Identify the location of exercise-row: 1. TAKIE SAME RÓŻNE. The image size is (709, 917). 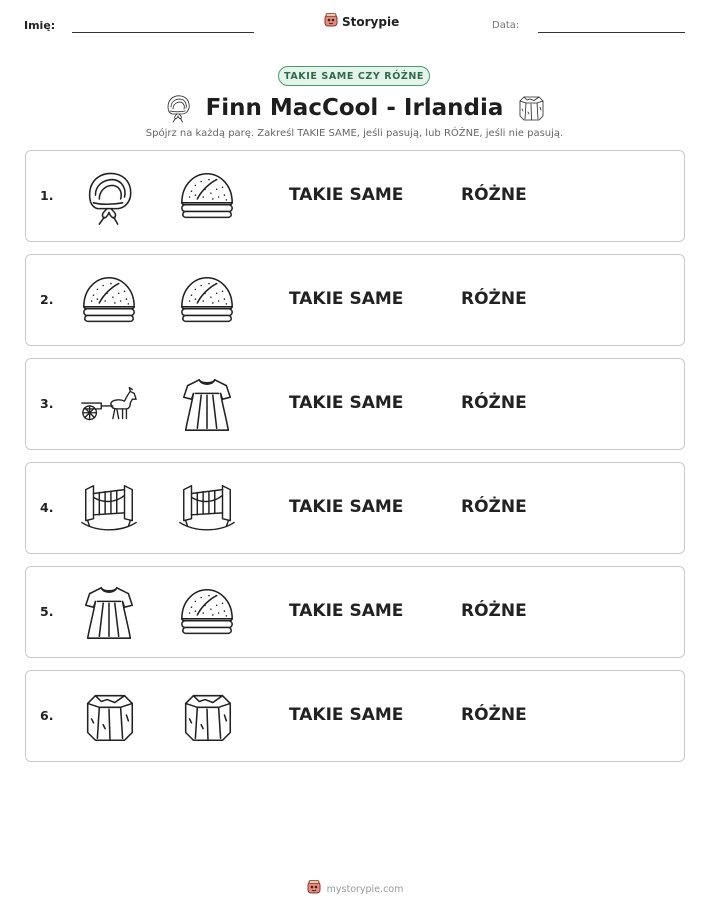
(355, 196).